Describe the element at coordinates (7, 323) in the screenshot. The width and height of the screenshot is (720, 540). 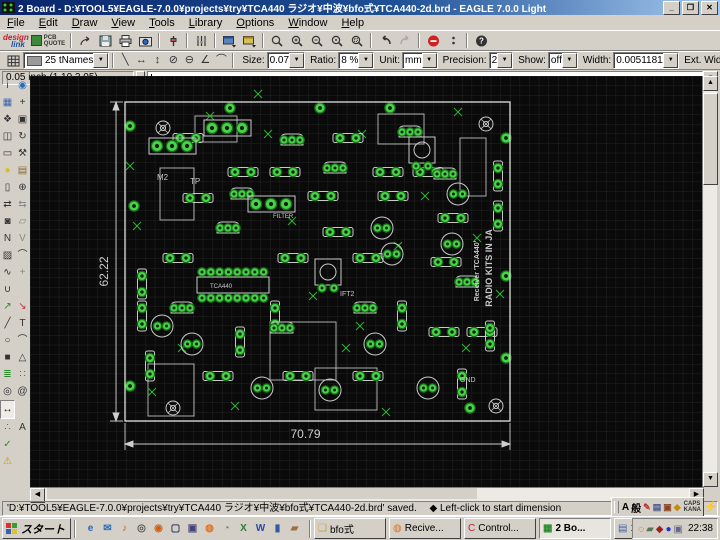
I see `wire-tool: ╱` at that location.